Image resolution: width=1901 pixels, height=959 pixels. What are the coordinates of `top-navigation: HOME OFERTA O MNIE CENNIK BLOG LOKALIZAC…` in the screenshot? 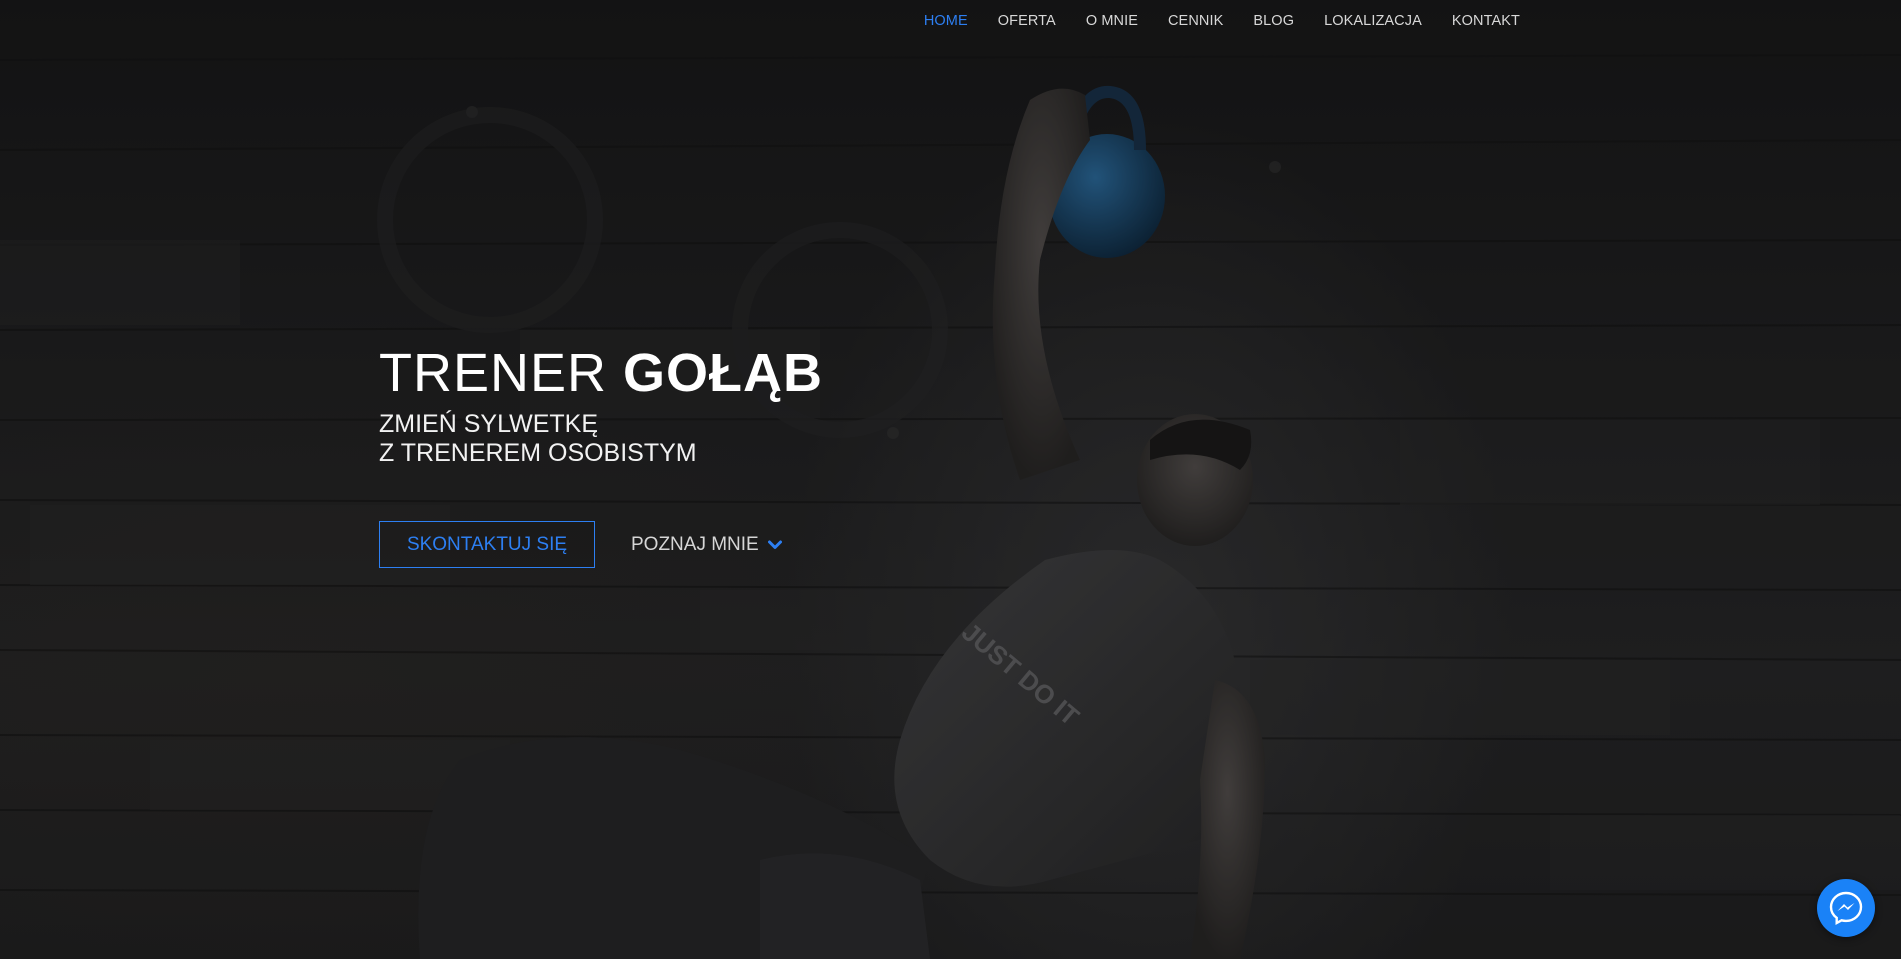 It's located at (950, 22).